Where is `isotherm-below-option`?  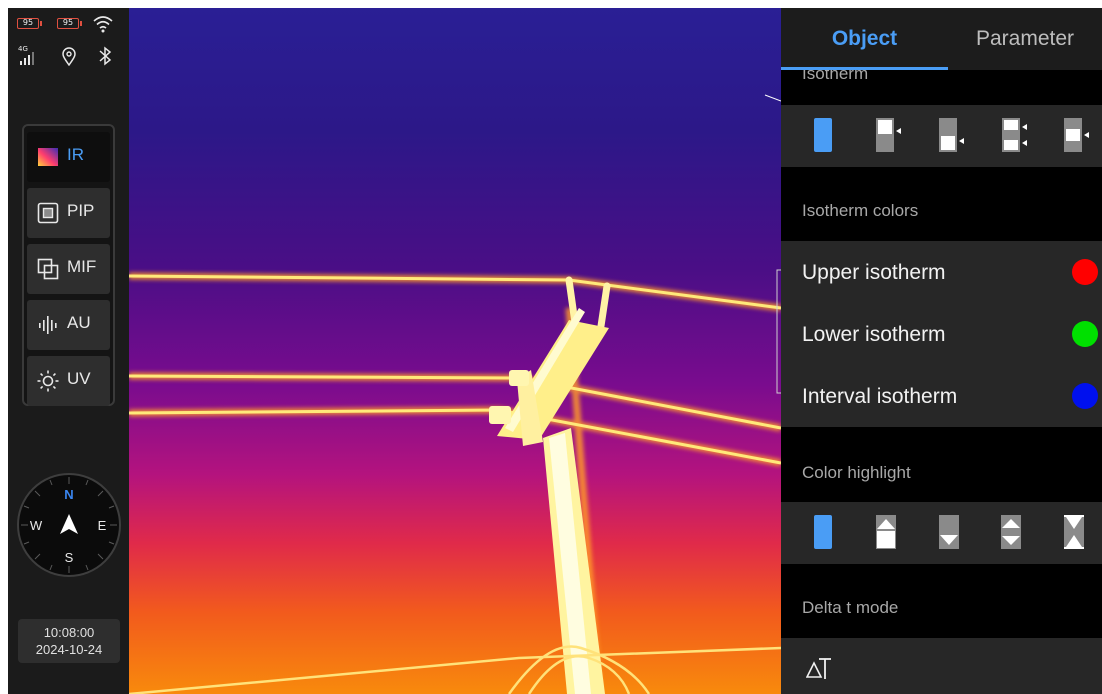
isotherm-below-option is located at coordinates (952, 135).